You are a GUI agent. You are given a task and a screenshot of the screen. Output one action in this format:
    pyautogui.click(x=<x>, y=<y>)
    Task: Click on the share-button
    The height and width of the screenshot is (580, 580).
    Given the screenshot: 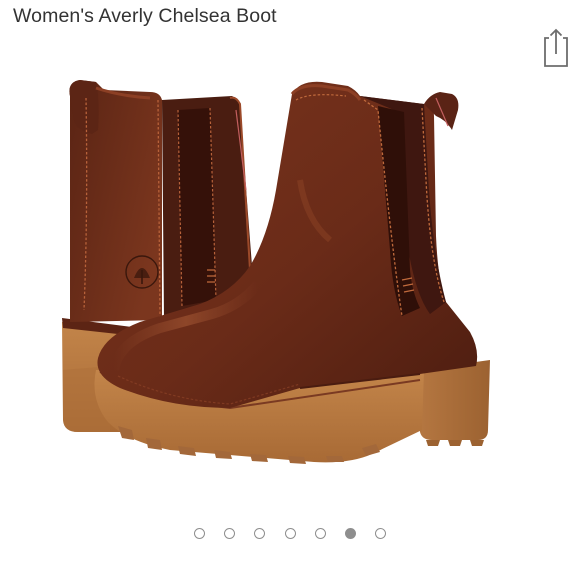 What is the action you would take?
    pyautogui.click(x=556, y=49)
    